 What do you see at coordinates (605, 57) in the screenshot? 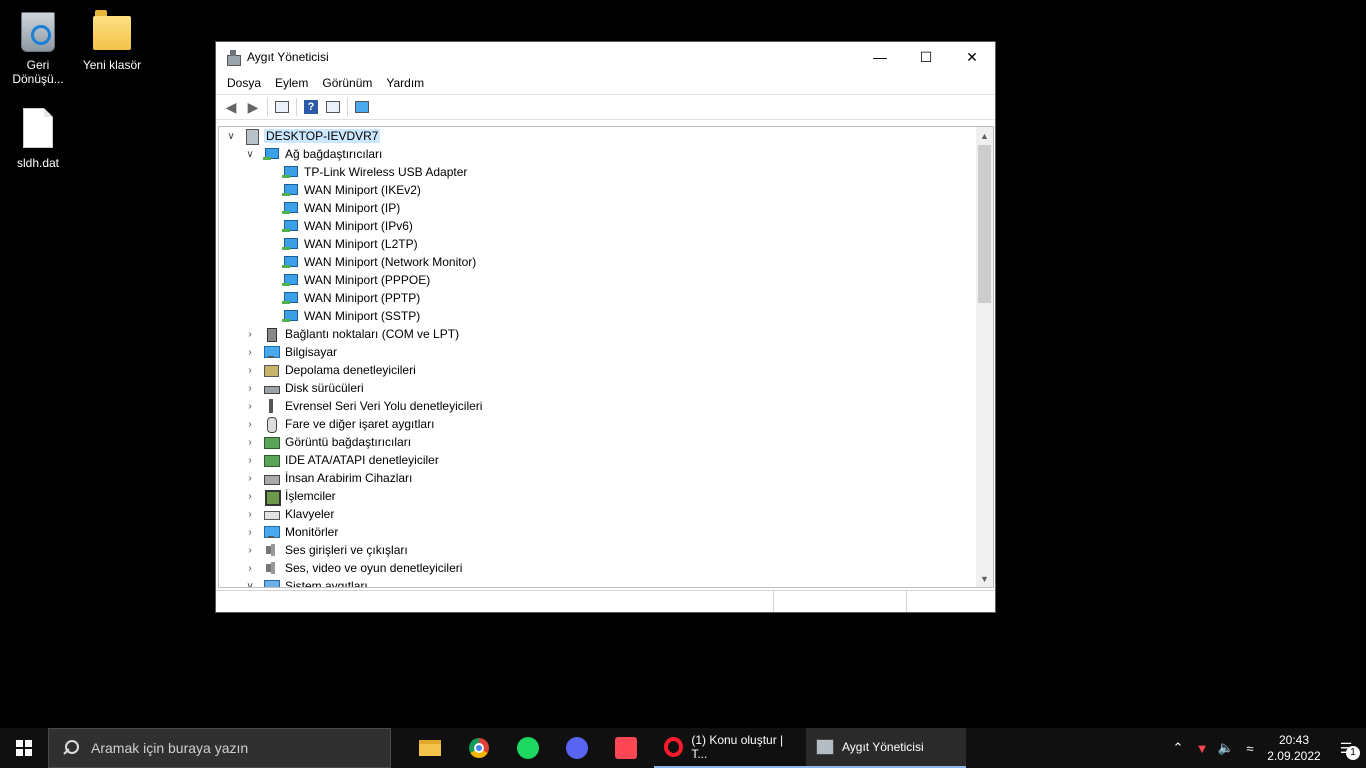
I see `title-bar: Aygıt Yöneticisi — ☐ ✕` at bounding box center [605, 57].